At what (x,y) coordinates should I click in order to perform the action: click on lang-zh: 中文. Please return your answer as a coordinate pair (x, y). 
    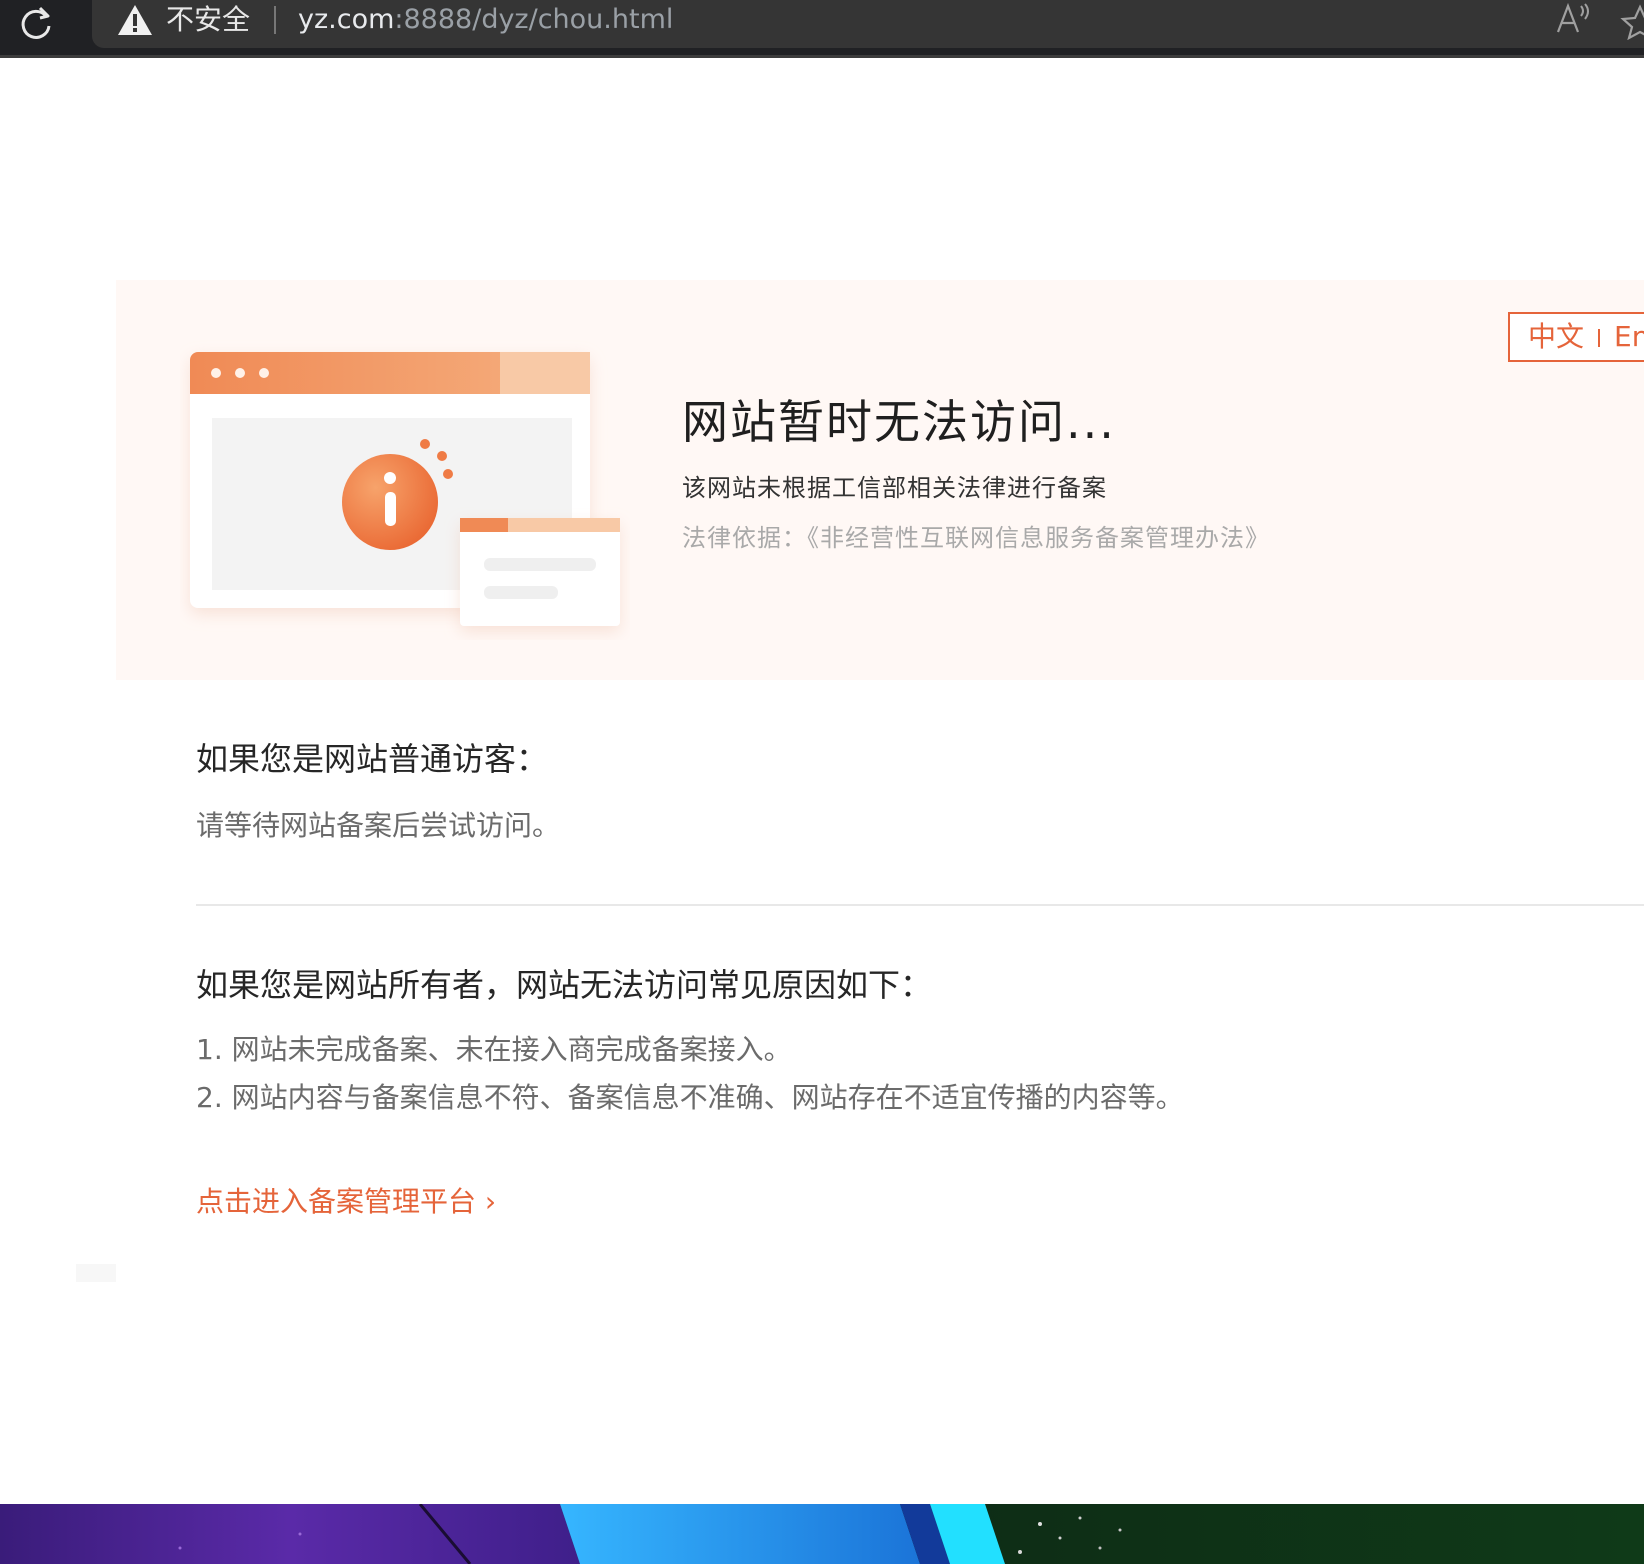
    Looking at the image, I should click on (1556, 336).